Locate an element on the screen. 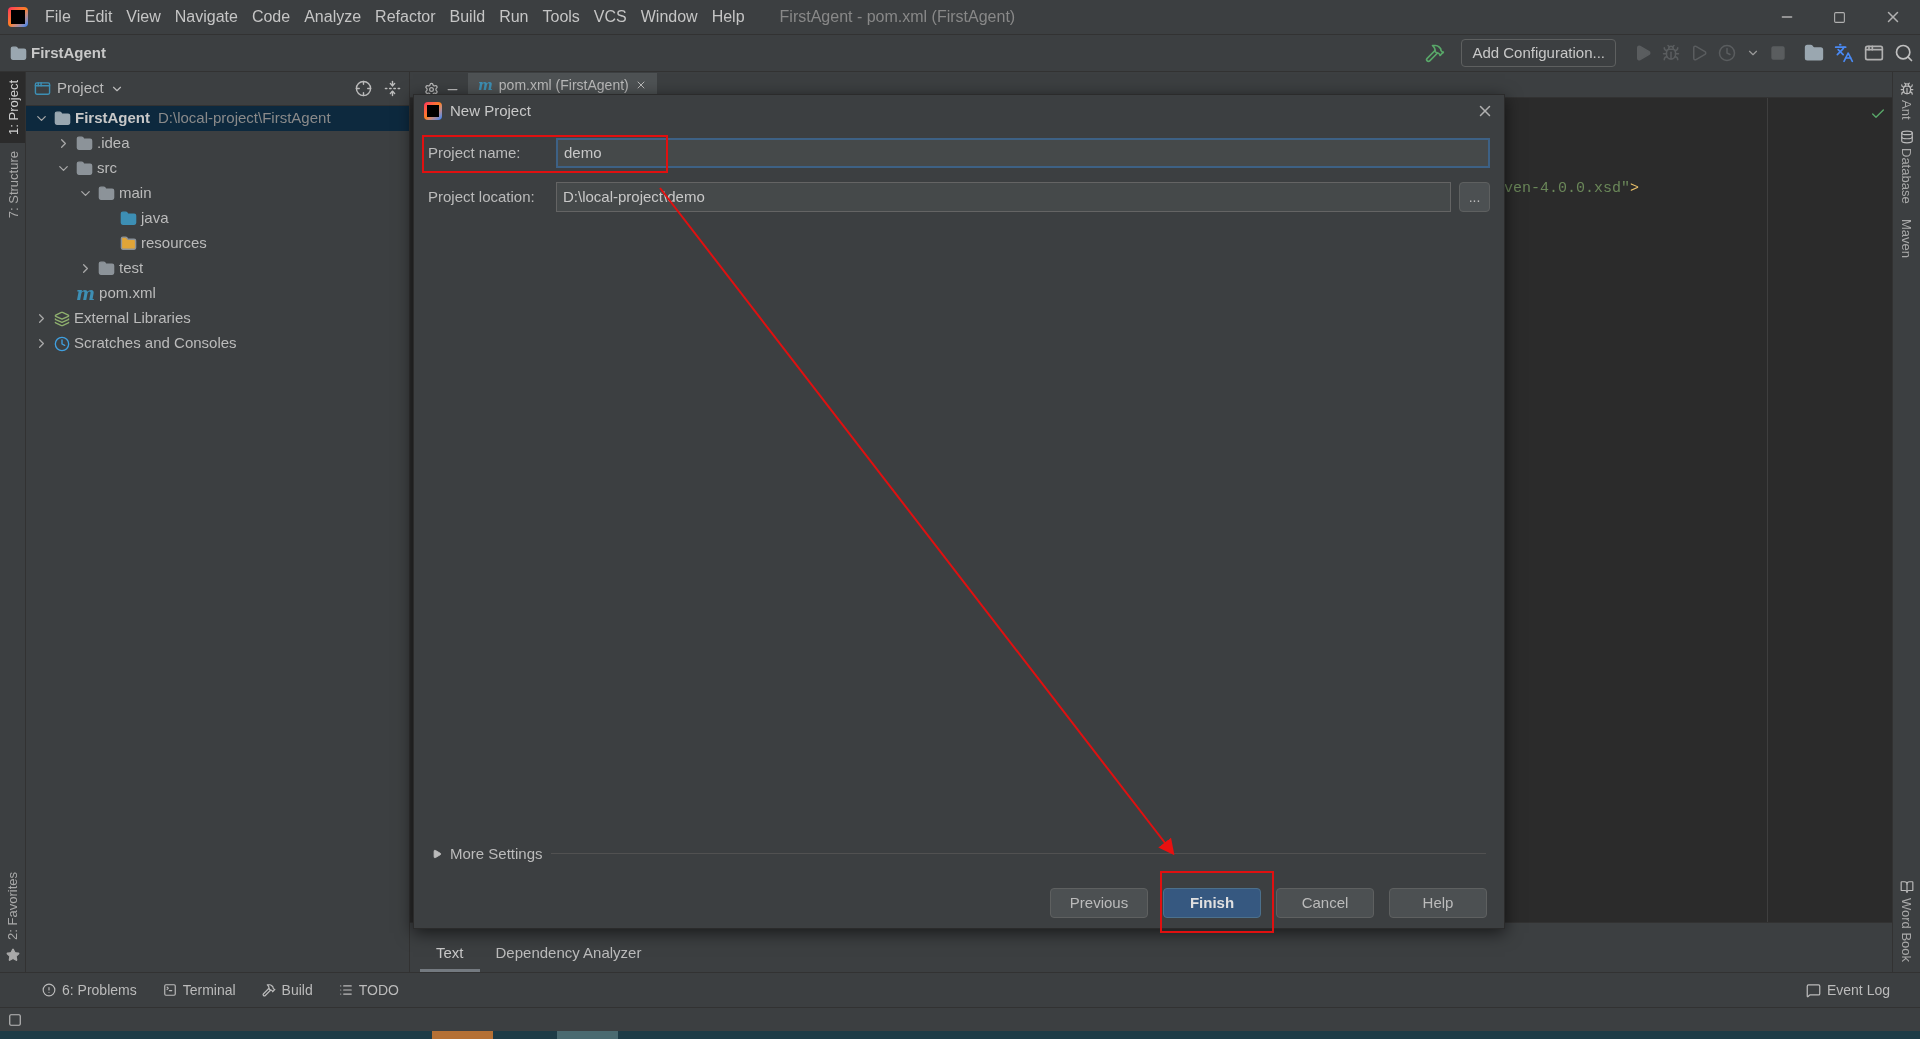 This screenshot has height=1039, width=1920. menu-item: Run is located at coordinates (514, 17).